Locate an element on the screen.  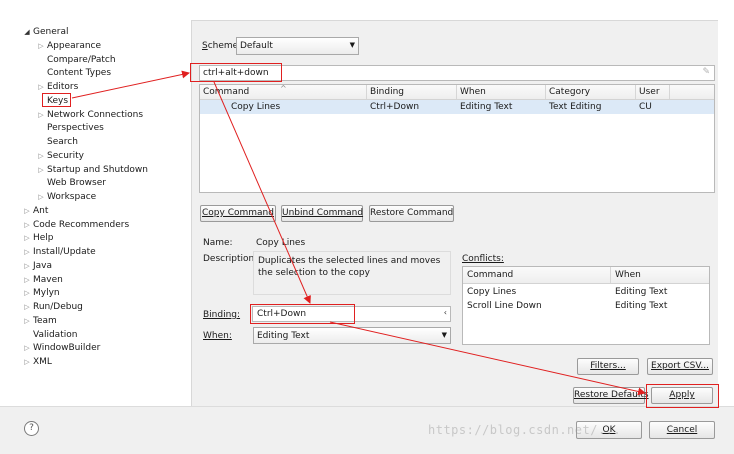
tree-item-label: Run/Debug is located at coordinates (58, 307).